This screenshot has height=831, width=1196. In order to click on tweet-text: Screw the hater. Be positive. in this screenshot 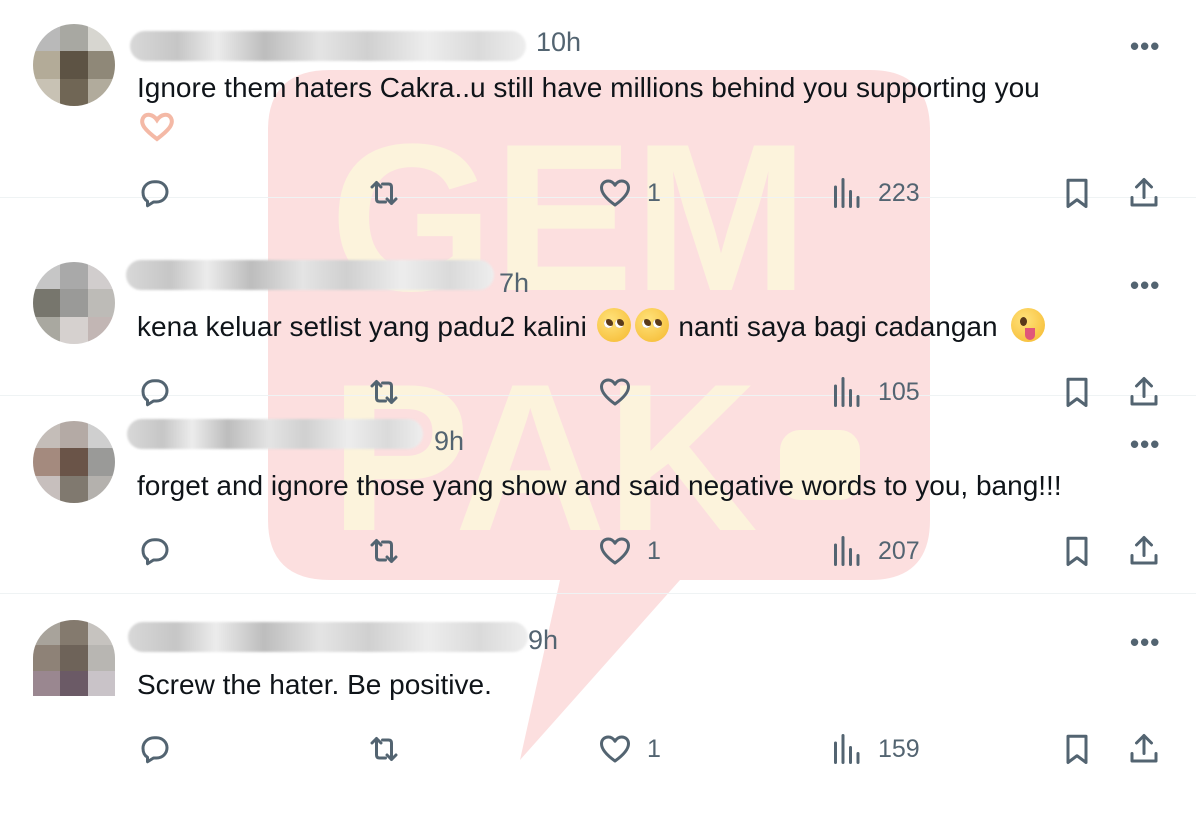, I will do `click(314, 684)`.